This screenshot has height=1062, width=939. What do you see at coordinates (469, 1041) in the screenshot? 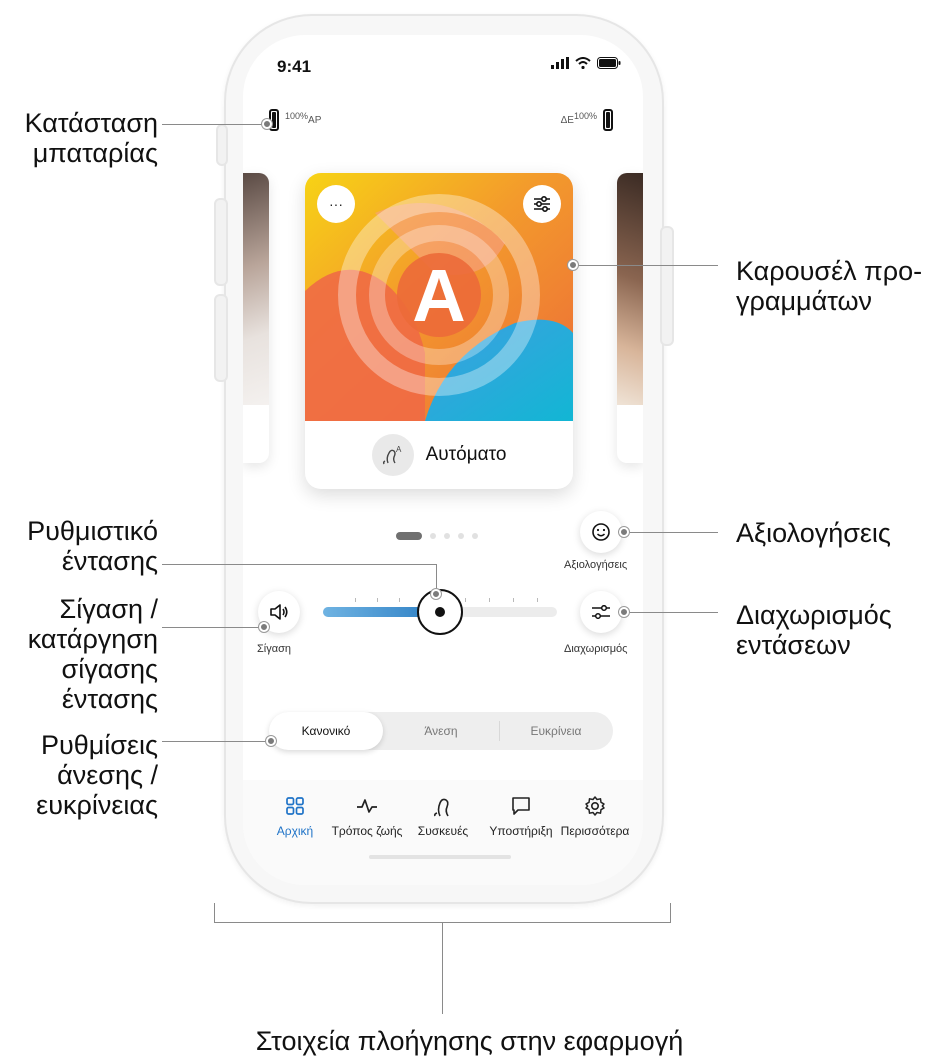
I see `annotation-navigation: Στοιχεία πλοήγησης στην εφαρμογή` at bounding box center [469, 1041].